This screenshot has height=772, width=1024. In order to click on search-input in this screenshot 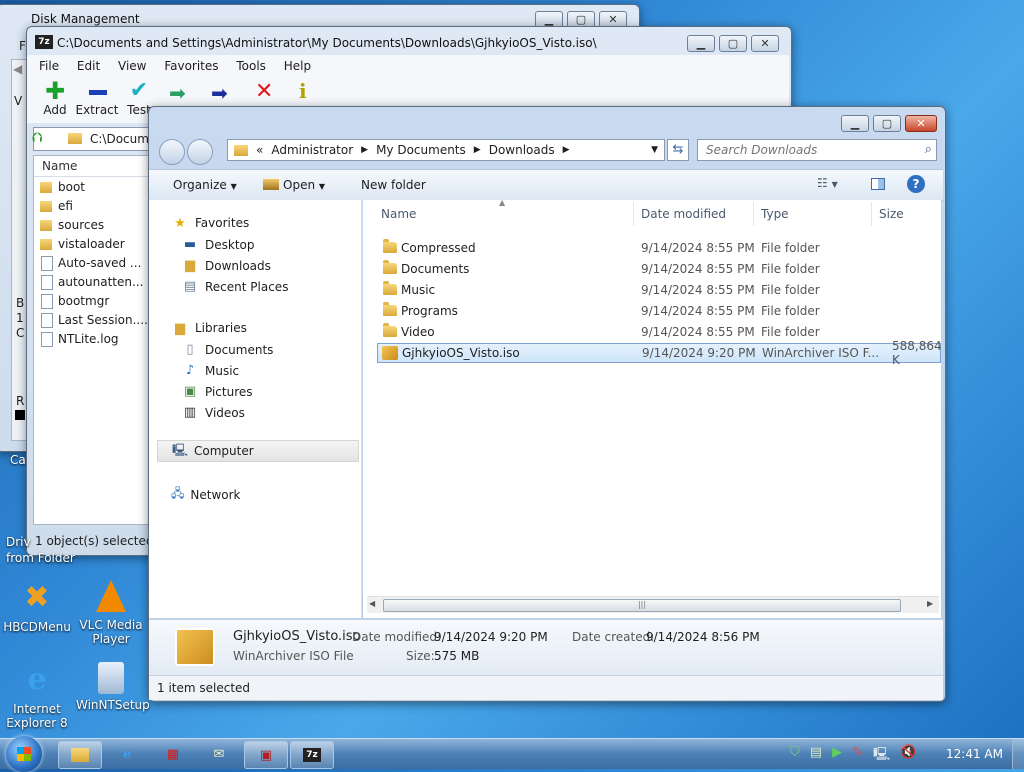, I will do `click(806, 150)`.